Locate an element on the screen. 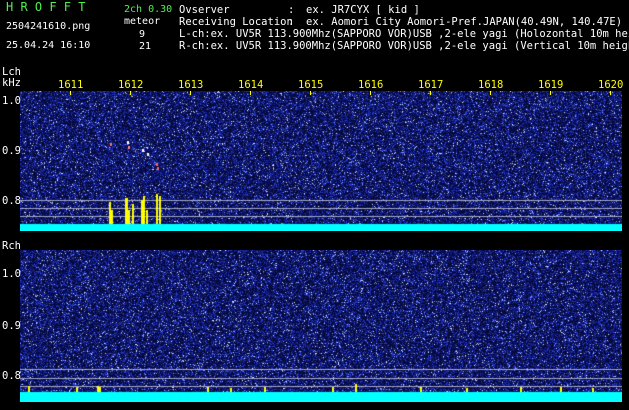 The width and height of the screenshot is (629, 410). x-axis-label: 1618 is located at coordinates (491, 85).